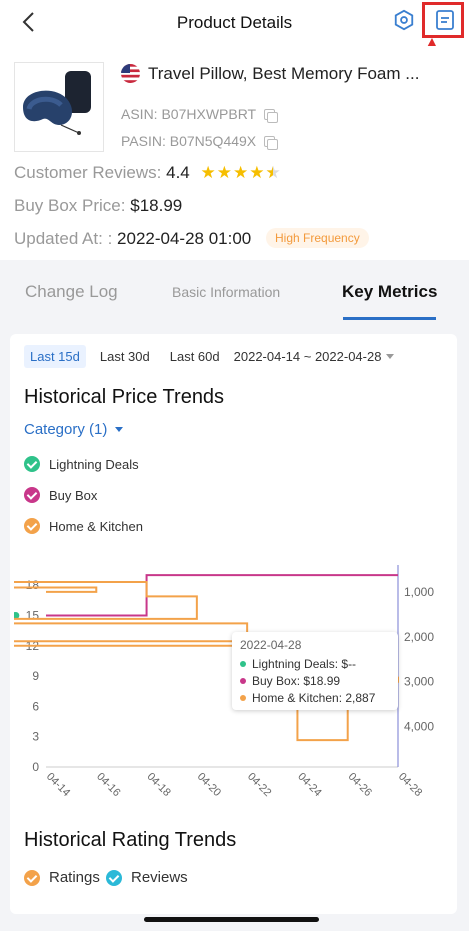  I want to click on x-tick-label: 04-24, so click(309, 785).